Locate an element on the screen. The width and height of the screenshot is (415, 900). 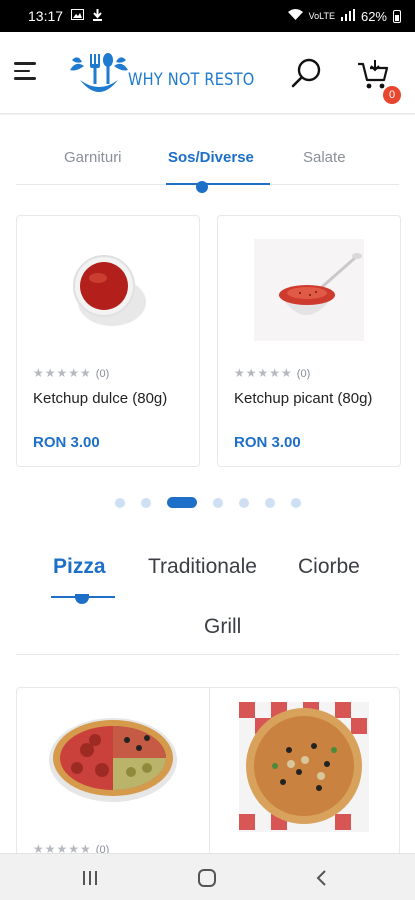
status-time: 13:17 is located at coordinates (46, 16).